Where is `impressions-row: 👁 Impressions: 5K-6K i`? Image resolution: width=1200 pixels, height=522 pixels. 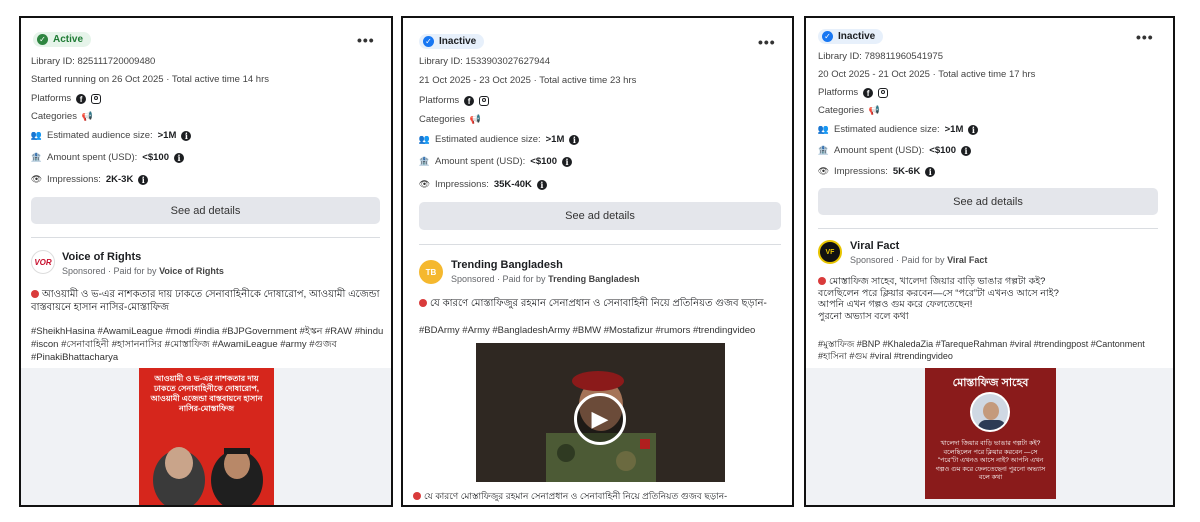 impressions-row: 👁 Impressions: 5K-6K i is located at coordinates (876, 171).